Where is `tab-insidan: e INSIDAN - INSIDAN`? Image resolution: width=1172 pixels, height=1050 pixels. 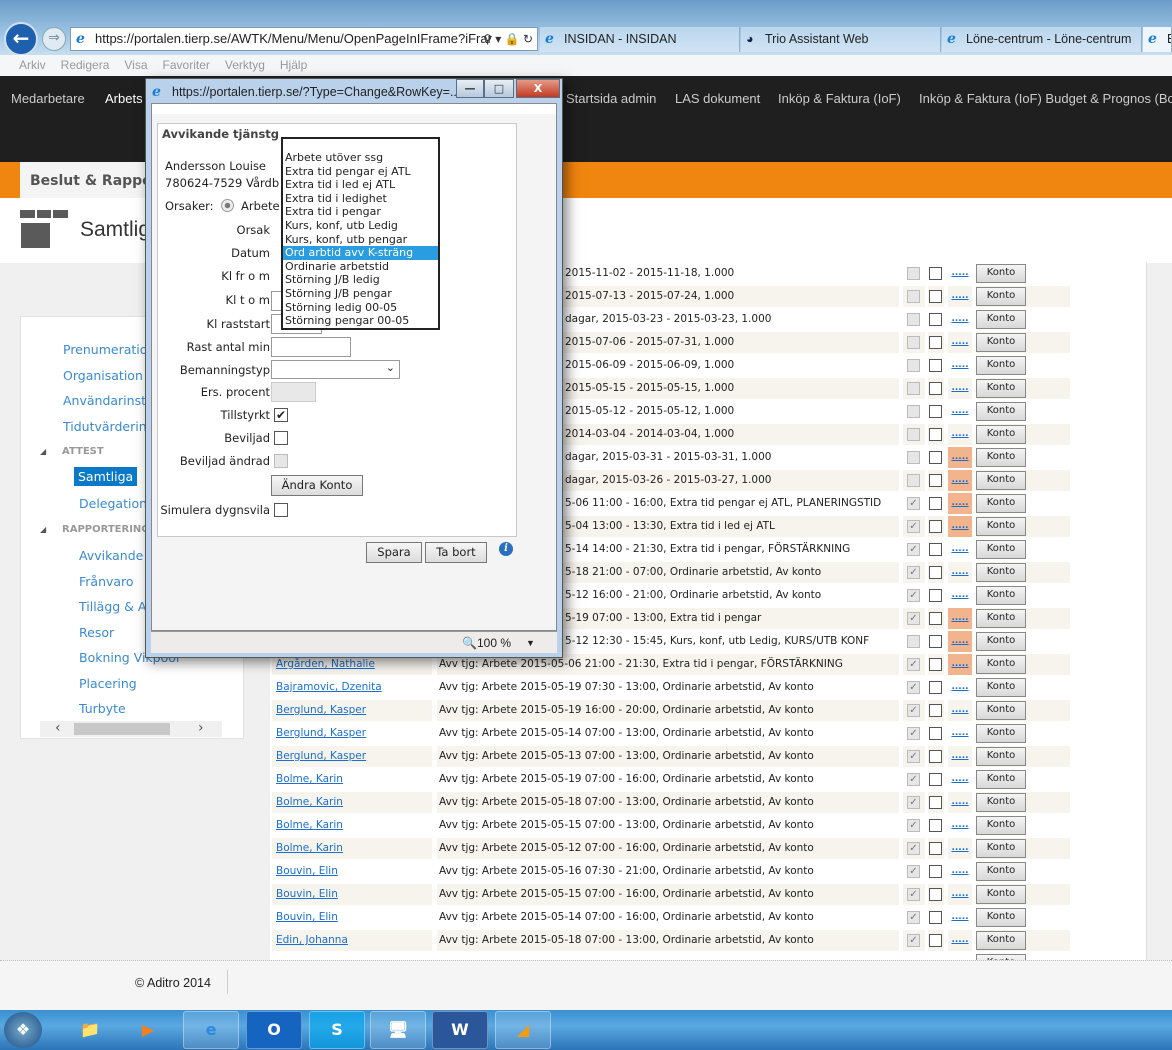 tab-insidan: e INSIDAN - INSIDAN is located at coordinates (640, 39).